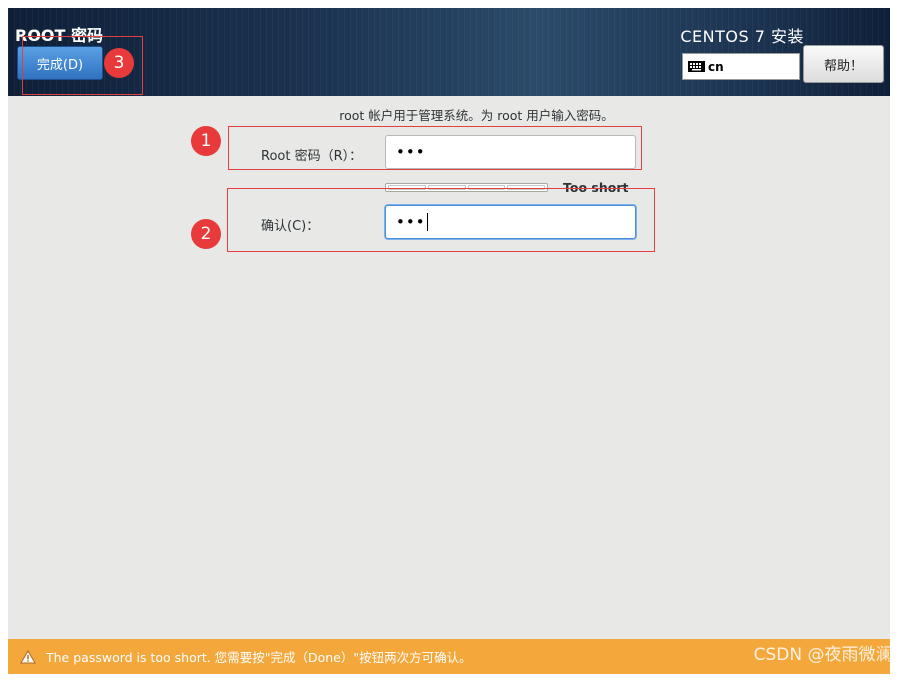 This screenshot has width=905, height=681. What do you see at coordinates (476, 115) in the screenshot?
I see `intro-text: root 帐户用于管理系统。为 root 用户输入密码。` at bounding box center [476, 115].